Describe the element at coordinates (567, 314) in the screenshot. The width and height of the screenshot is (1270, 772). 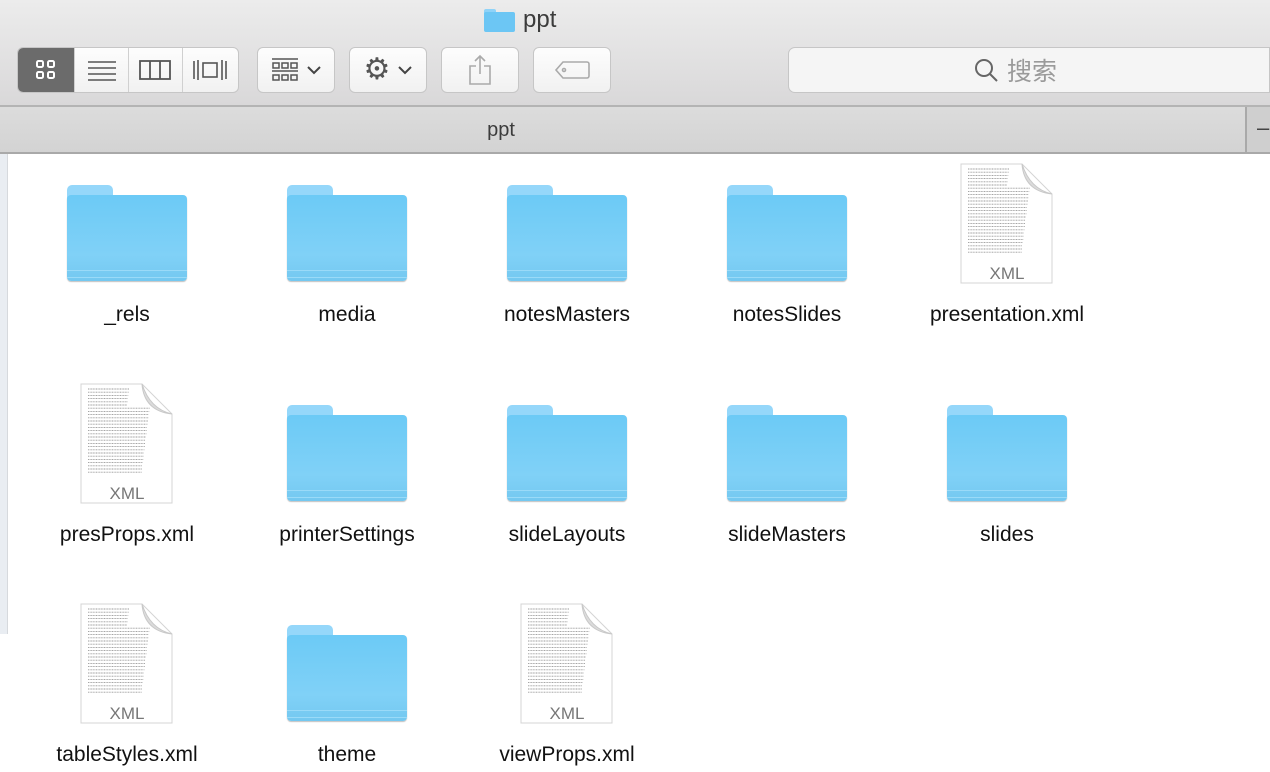
I see `item-name: notesMasters` at that location.